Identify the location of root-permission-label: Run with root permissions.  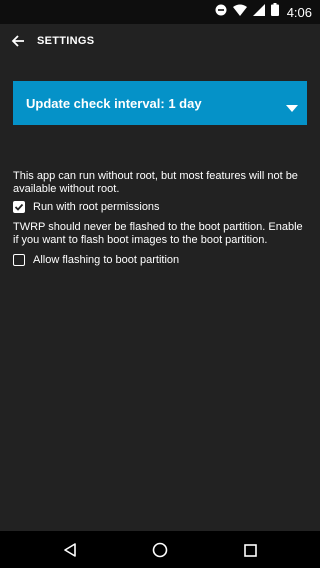
(96, 207).